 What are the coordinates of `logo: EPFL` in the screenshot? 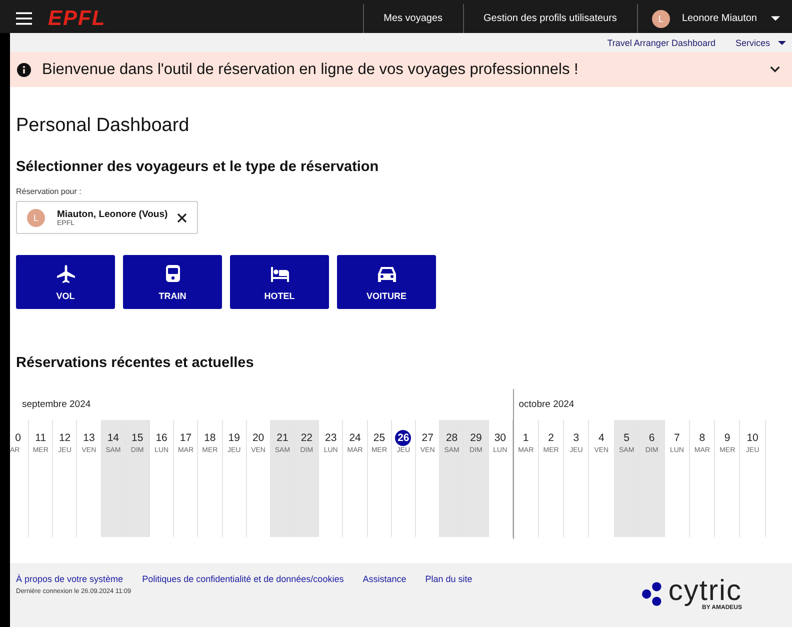 It's located at (77, 18).